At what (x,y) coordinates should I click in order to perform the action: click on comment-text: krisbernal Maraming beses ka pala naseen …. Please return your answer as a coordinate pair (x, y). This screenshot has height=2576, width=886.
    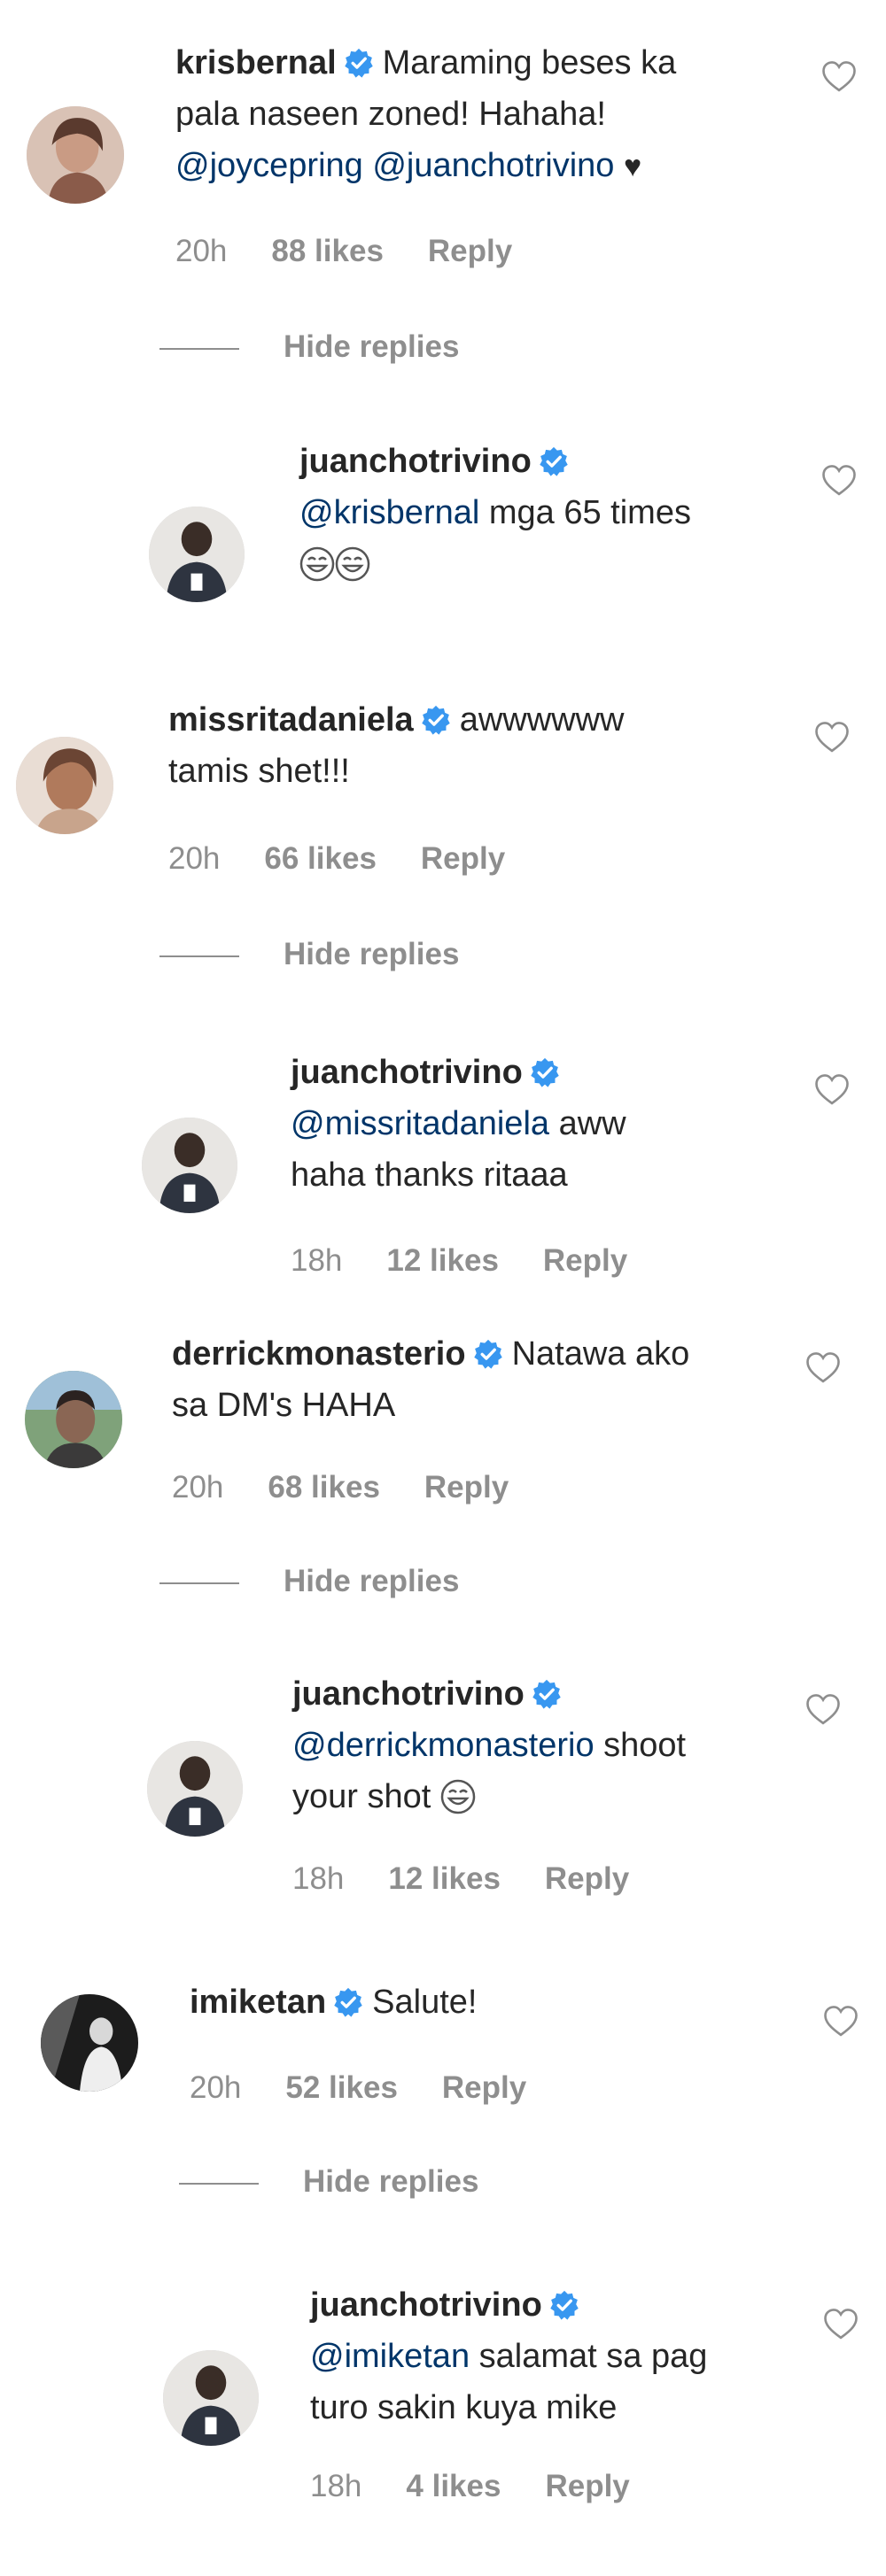
    Looking at the image, I should click on (426, 114).